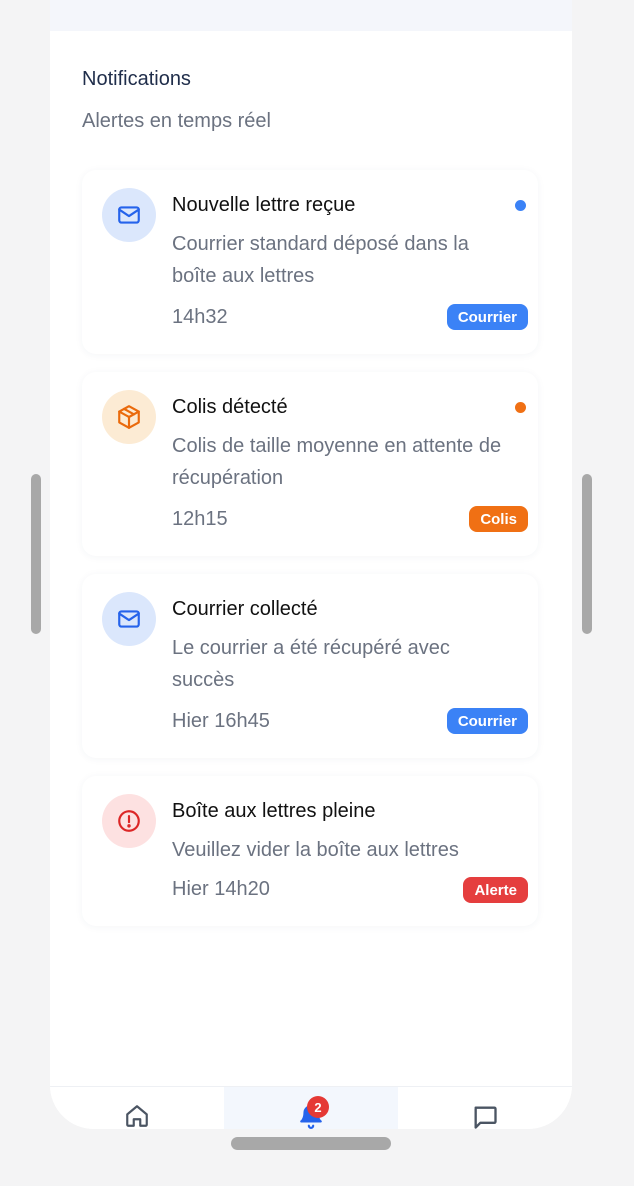 The width and height of the screenshot is (634, 1186). What do you see at coordinates (311, 15) in the screenshot?
I see `status-bar` at bounding box center [311, 15].